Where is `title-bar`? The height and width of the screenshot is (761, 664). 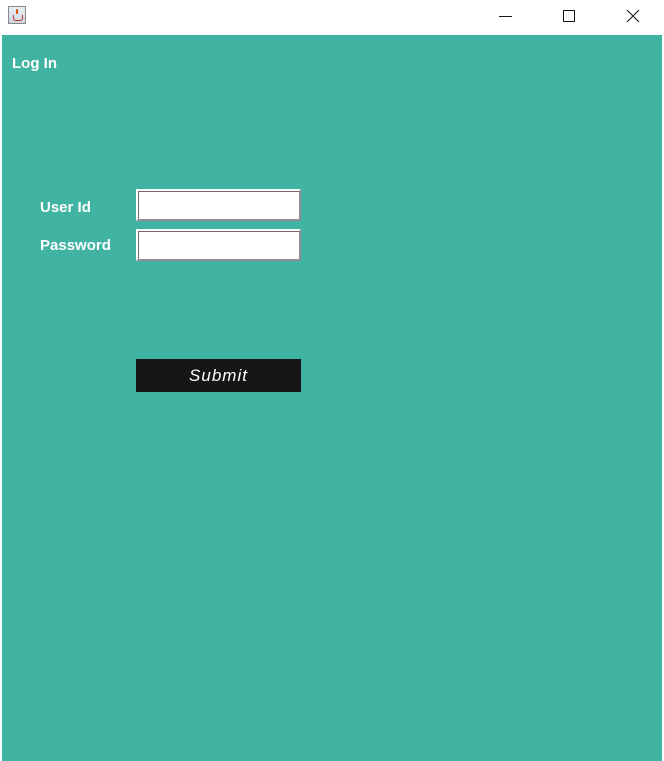 title-bar is located at coordinates (332, 17).